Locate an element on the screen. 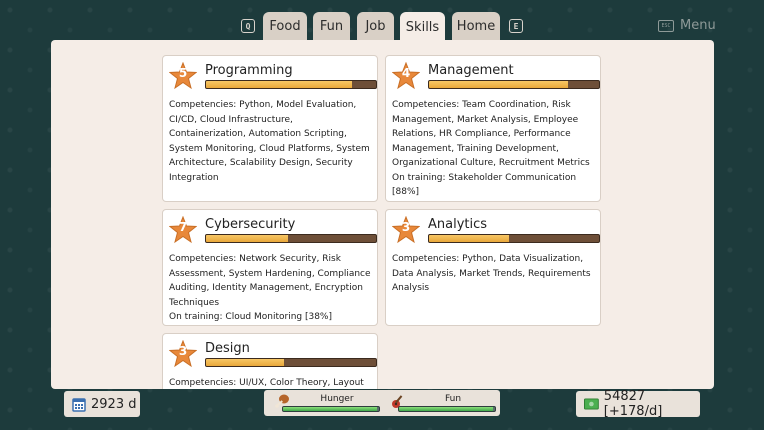  fun-label: Fun is located at coordinates (453, 399).